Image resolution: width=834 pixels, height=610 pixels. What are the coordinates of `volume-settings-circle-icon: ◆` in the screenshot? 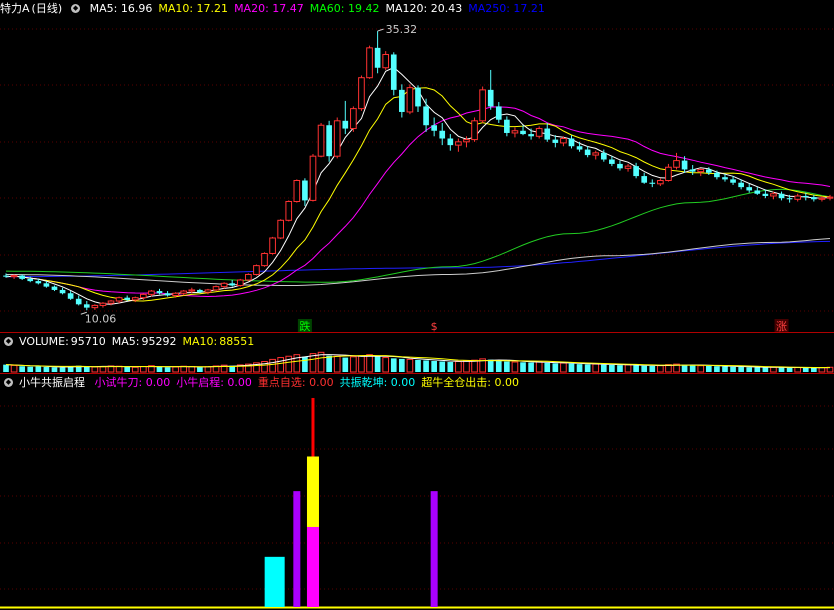 It's located at (8, 341).